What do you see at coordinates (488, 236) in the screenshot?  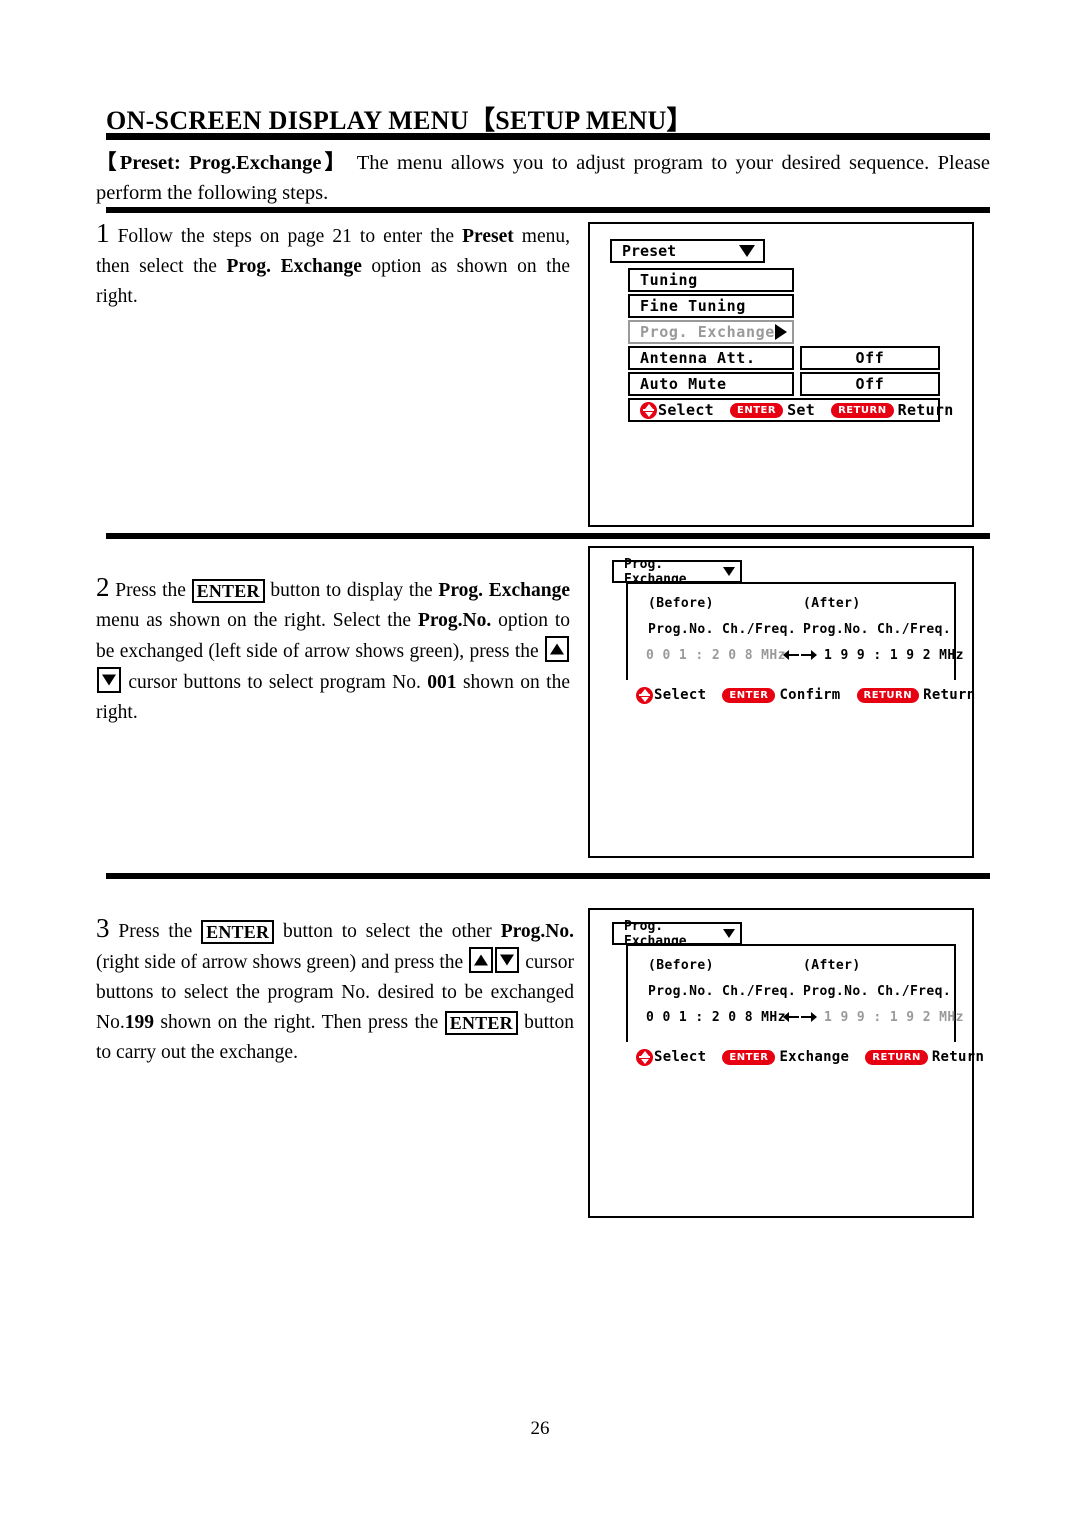 I see `step-1-bold-preset: Preset` at bounding box center [488, 236].